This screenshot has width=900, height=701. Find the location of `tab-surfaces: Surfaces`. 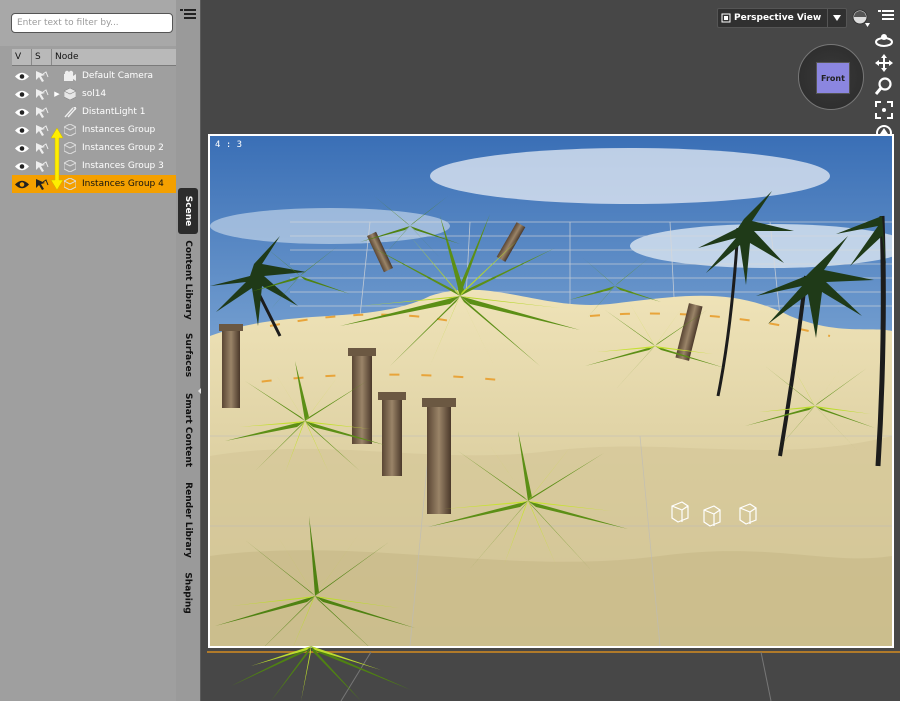

tab-surfaces: Surfaces is located at coordinates (188, 355).